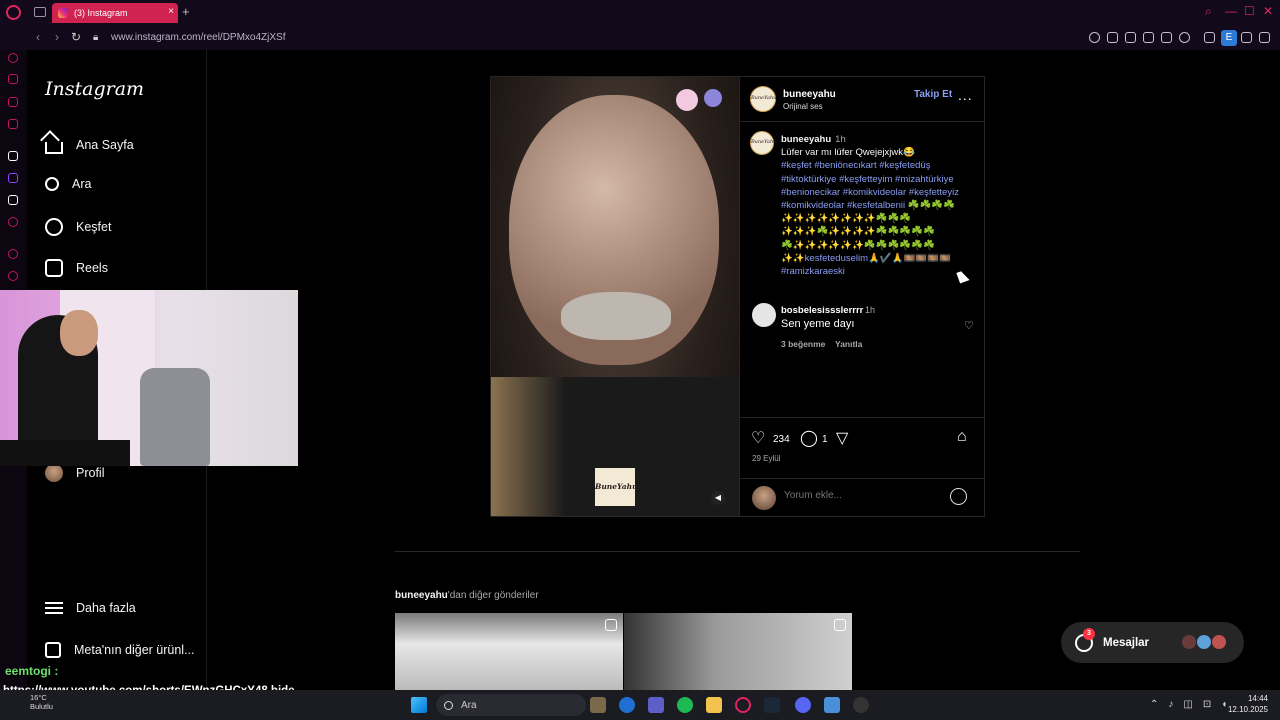 Image resolution: width=1280 pixels, height=720 pixels. What do you see at coordinates (1209, 37) in the screenshot?
I see `extensions-icon` at bounding box center [1209, 37].